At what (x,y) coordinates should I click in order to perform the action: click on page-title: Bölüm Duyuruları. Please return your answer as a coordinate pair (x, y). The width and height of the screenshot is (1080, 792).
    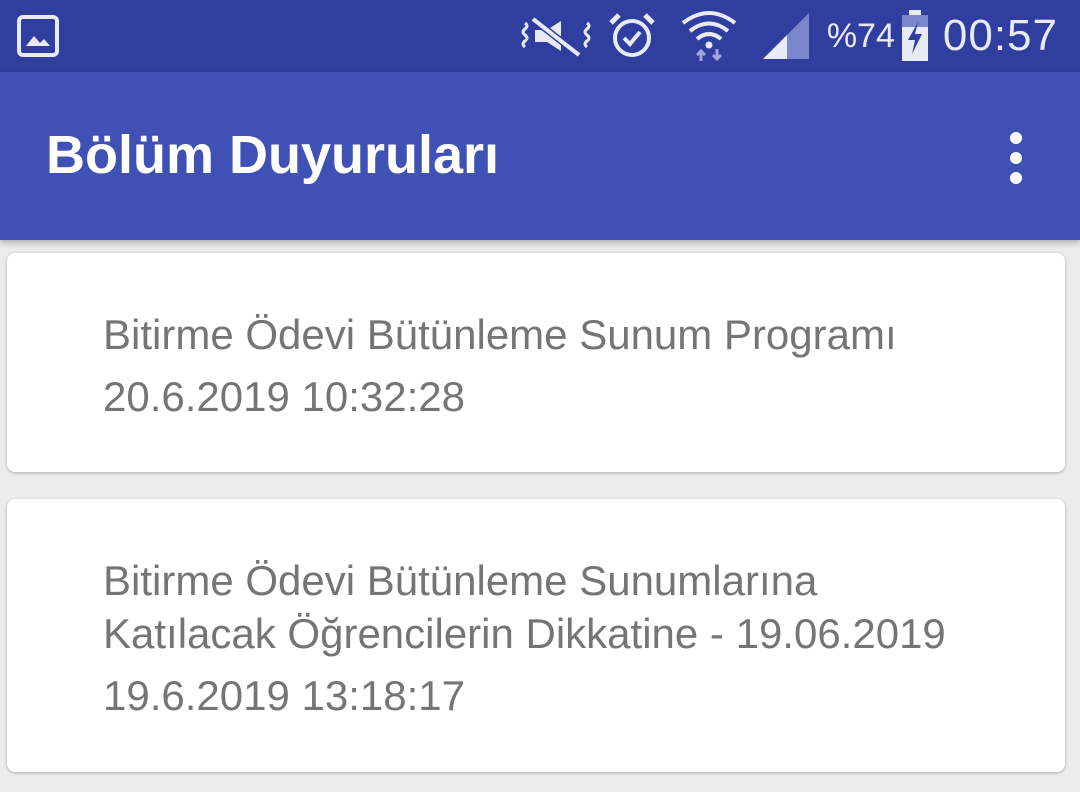
    Looking at the image, I should click on (273, 155).